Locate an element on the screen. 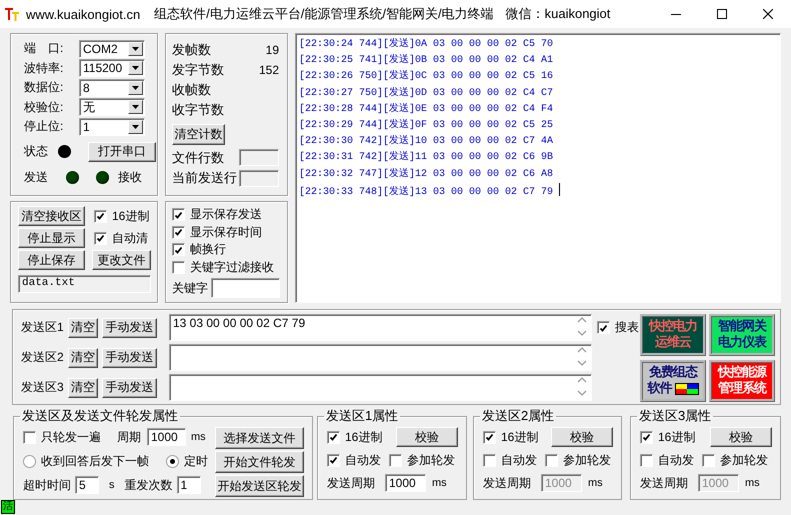  counter-value: 152 is located at coordinates (268, 70).